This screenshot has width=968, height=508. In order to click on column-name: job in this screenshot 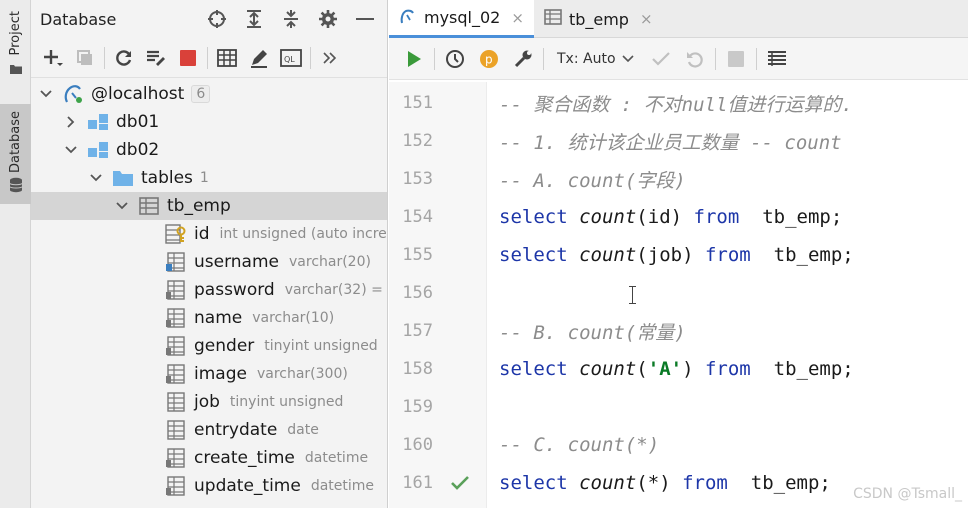, I will do `click(207, 402)`.